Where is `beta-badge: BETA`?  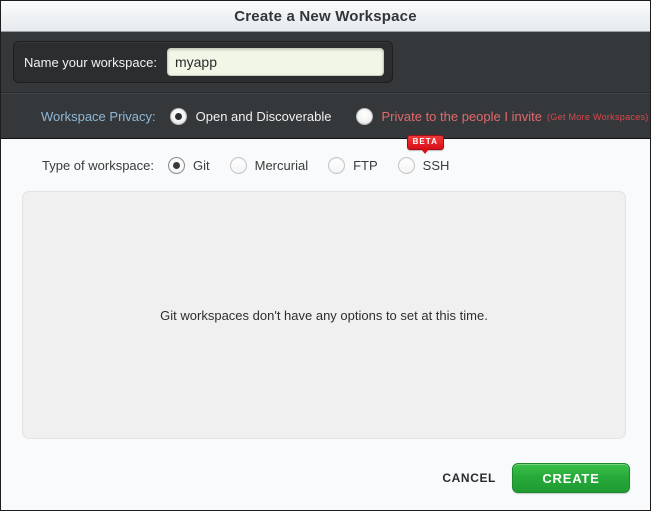
beta-badge: BETA is located at coordinates (425, 144).